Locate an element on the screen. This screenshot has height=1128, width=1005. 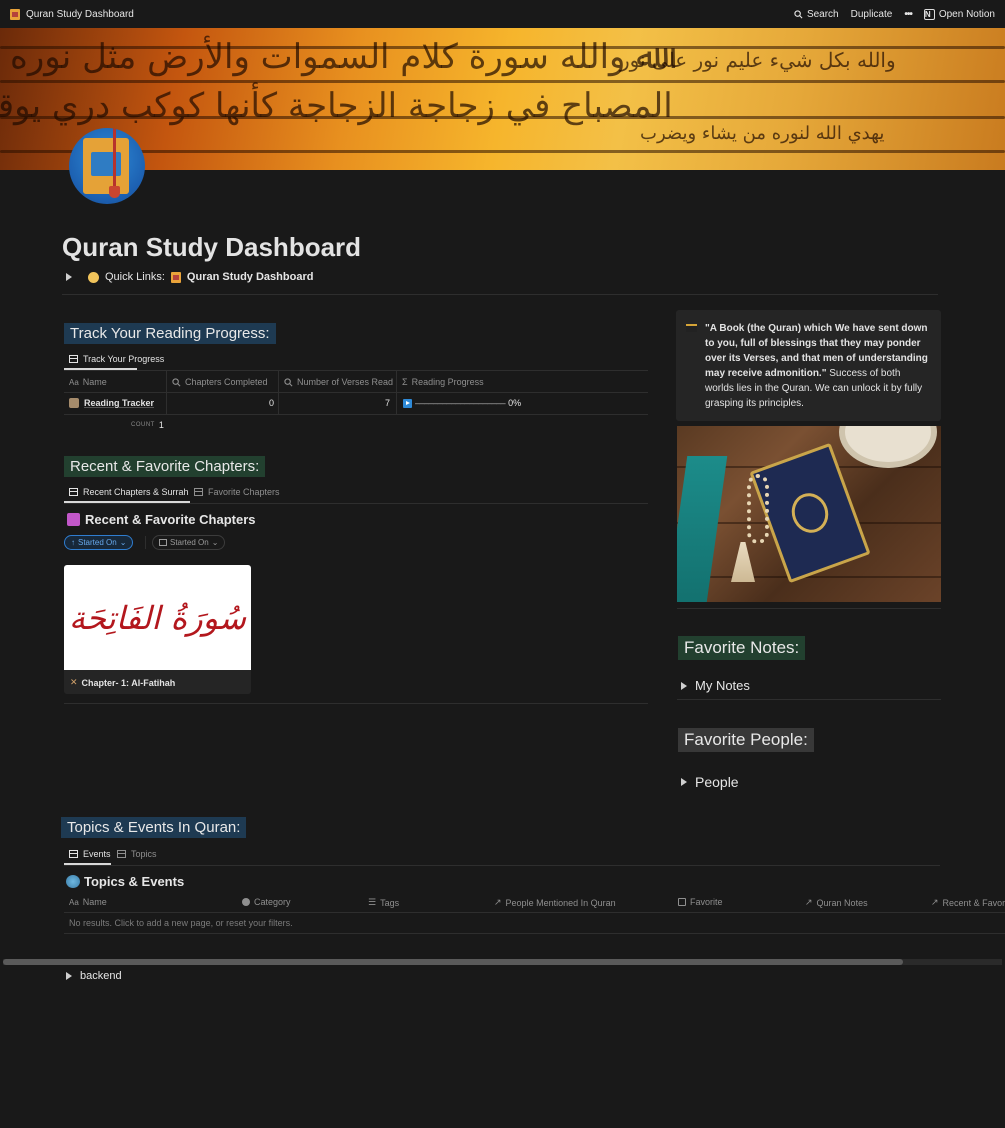
column-label: Reading Progress is located at coordinates (447, 382).